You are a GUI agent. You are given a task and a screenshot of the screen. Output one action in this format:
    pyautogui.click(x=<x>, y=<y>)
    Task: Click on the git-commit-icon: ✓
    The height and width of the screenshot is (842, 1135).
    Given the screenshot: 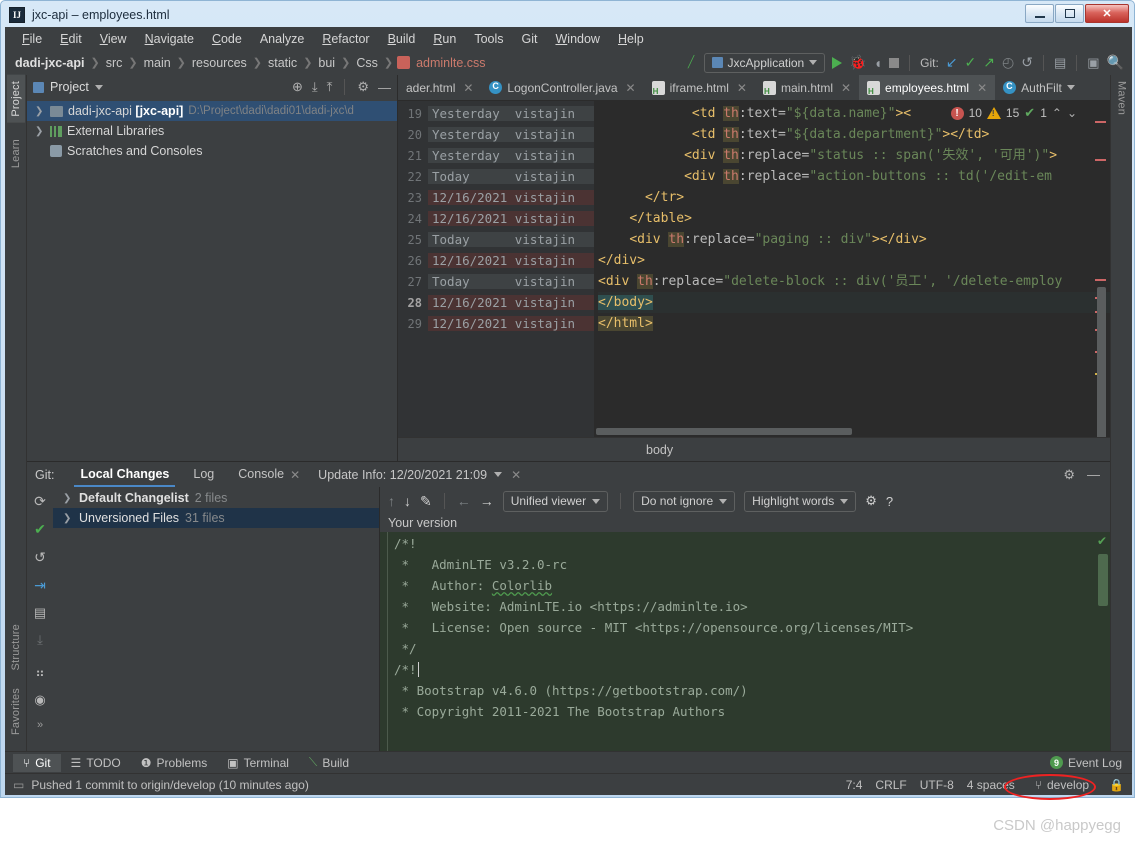 What is the action you would take?
    pyautogui.click(x=971, y=62)
    